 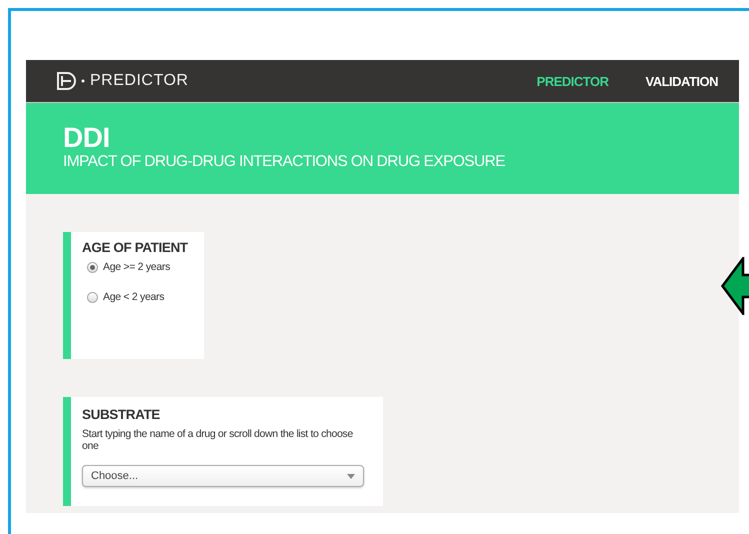 I want to click on logo-icon, so click(x=72, y=81).